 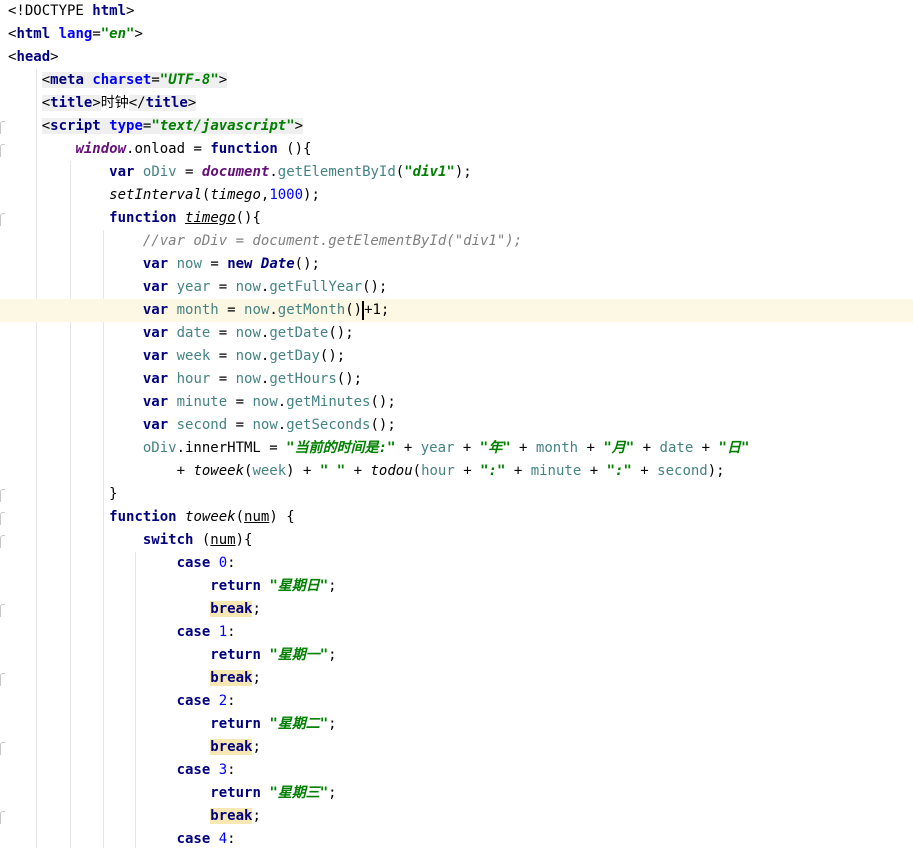 What do you see at coordinates (456, 379) in the screenshot?
I see `code-line: var hour = now.getHours();` at bounding box center [456, 379].